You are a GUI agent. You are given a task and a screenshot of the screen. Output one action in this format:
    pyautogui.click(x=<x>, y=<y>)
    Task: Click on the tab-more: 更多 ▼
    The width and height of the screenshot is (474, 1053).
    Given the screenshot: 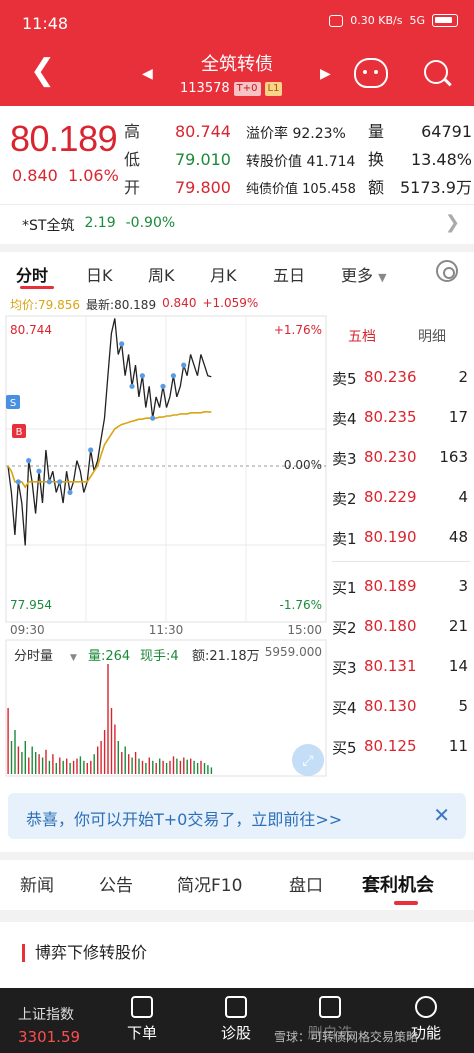 What is the action you would take?
    pyautogui.click(x=364, y=274)
    